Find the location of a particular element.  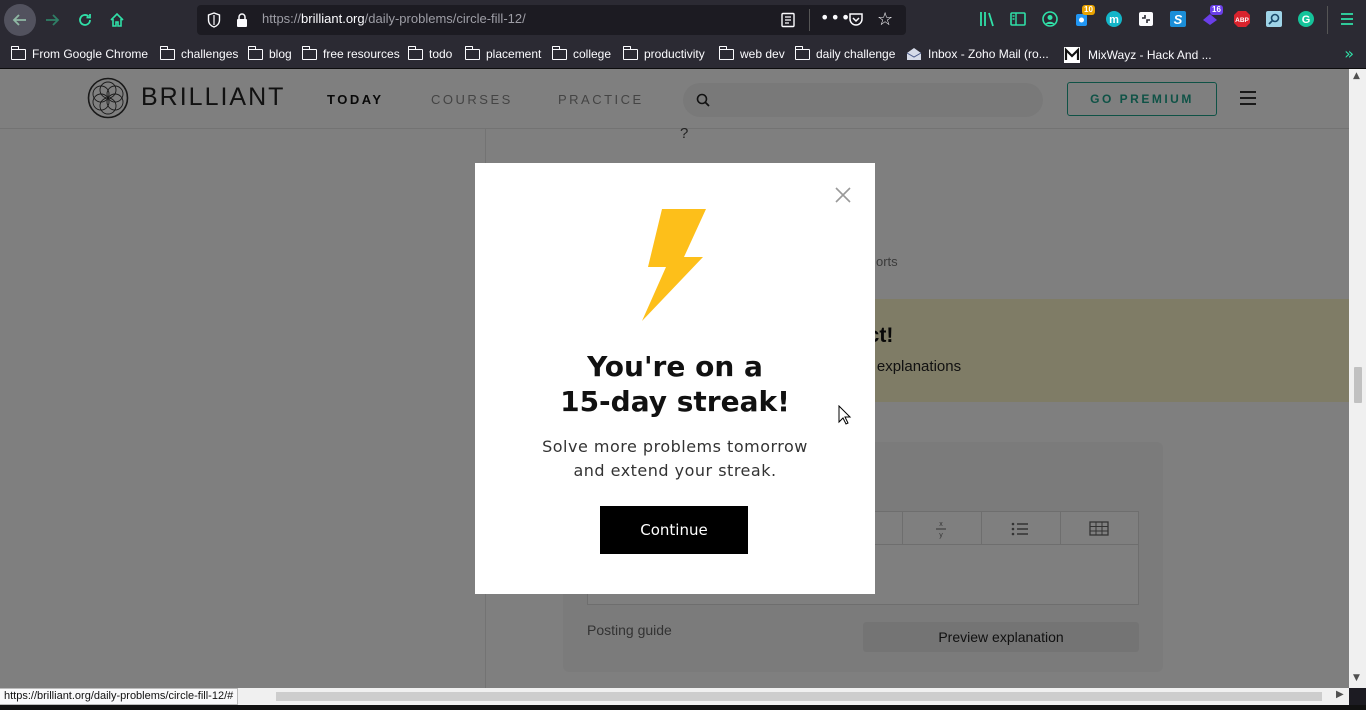

scroll-right-arrow-icon: ▶ is located at coordinates (1340, 694).